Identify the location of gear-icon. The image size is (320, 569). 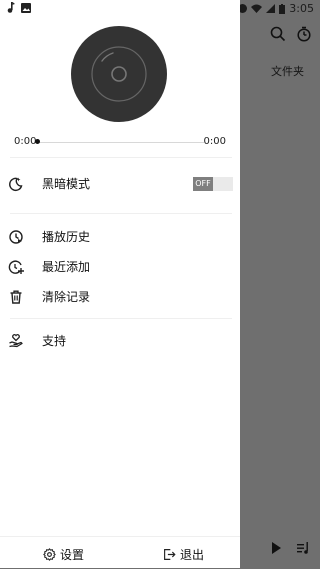
(49, 554).